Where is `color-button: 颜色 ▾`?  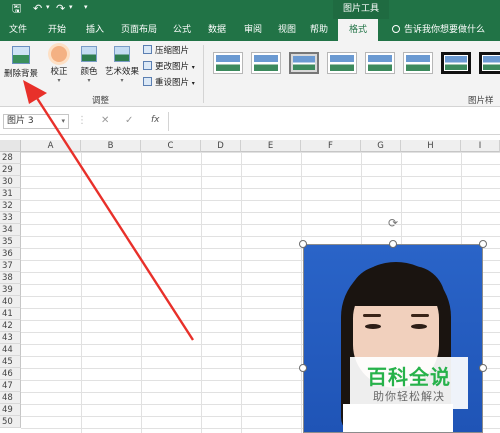 color-button: 颜色 ▾ is located at coordinates (89, 65).